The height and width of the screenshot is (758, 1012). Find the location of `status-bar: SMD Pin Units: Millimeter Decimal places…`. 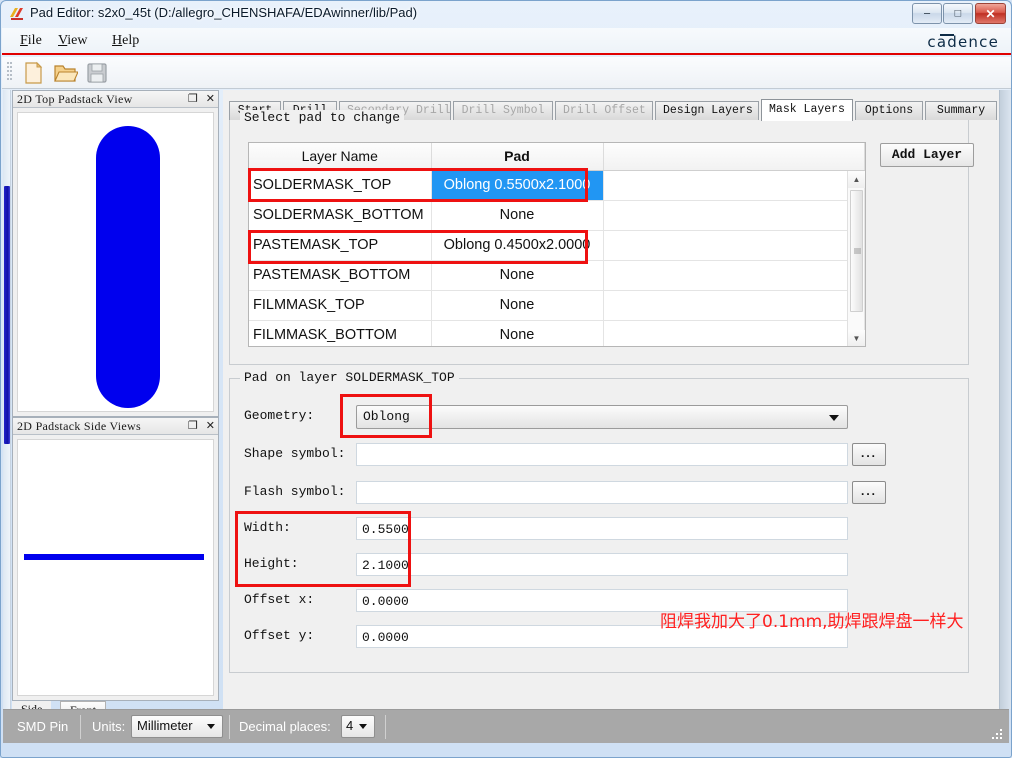

status-bar: SMD Pin Units: Millimeter Decimal places… is located at coordinates (506, 726).